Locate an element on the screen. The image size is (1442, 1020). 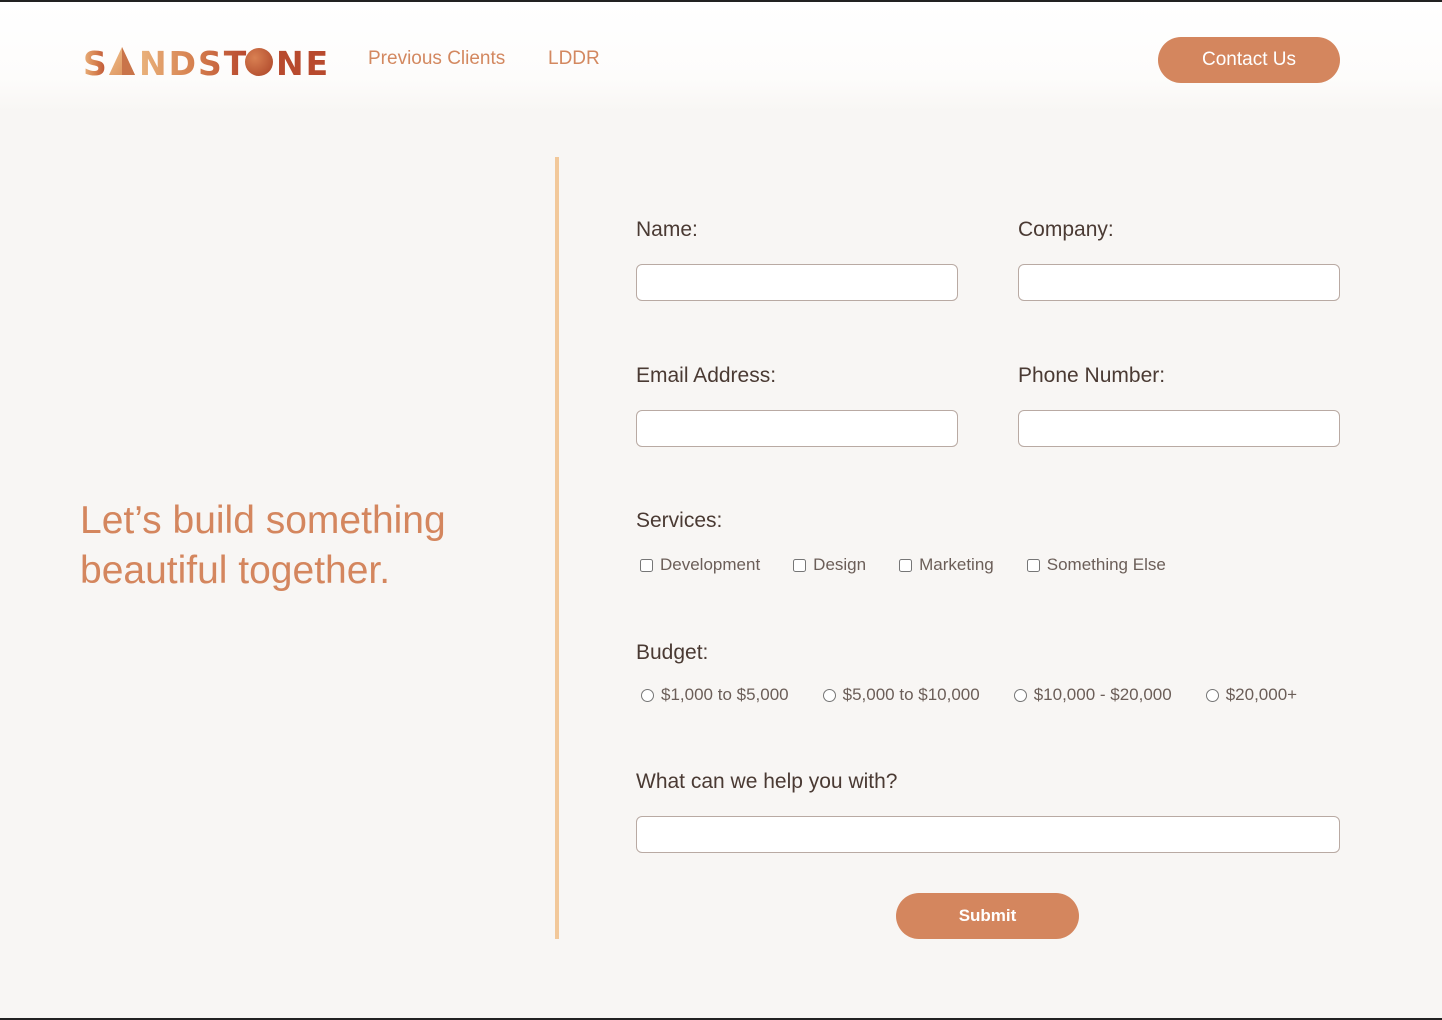
company-input is located at coordinates (1179, 282).